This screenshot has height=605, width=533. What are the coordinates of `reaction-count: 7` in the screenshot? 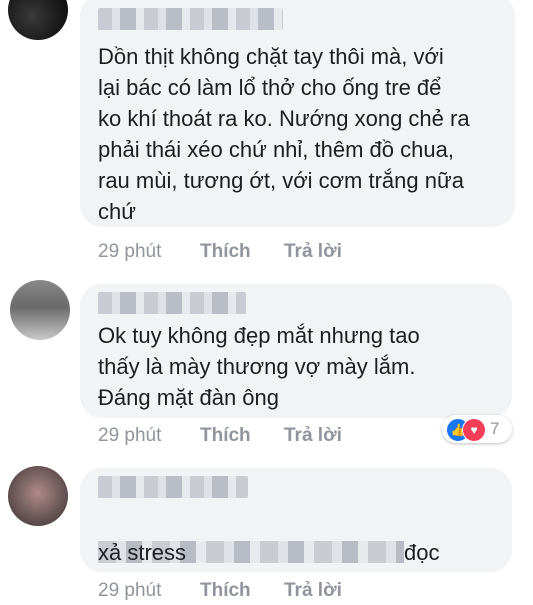 It's located at (495, 428).